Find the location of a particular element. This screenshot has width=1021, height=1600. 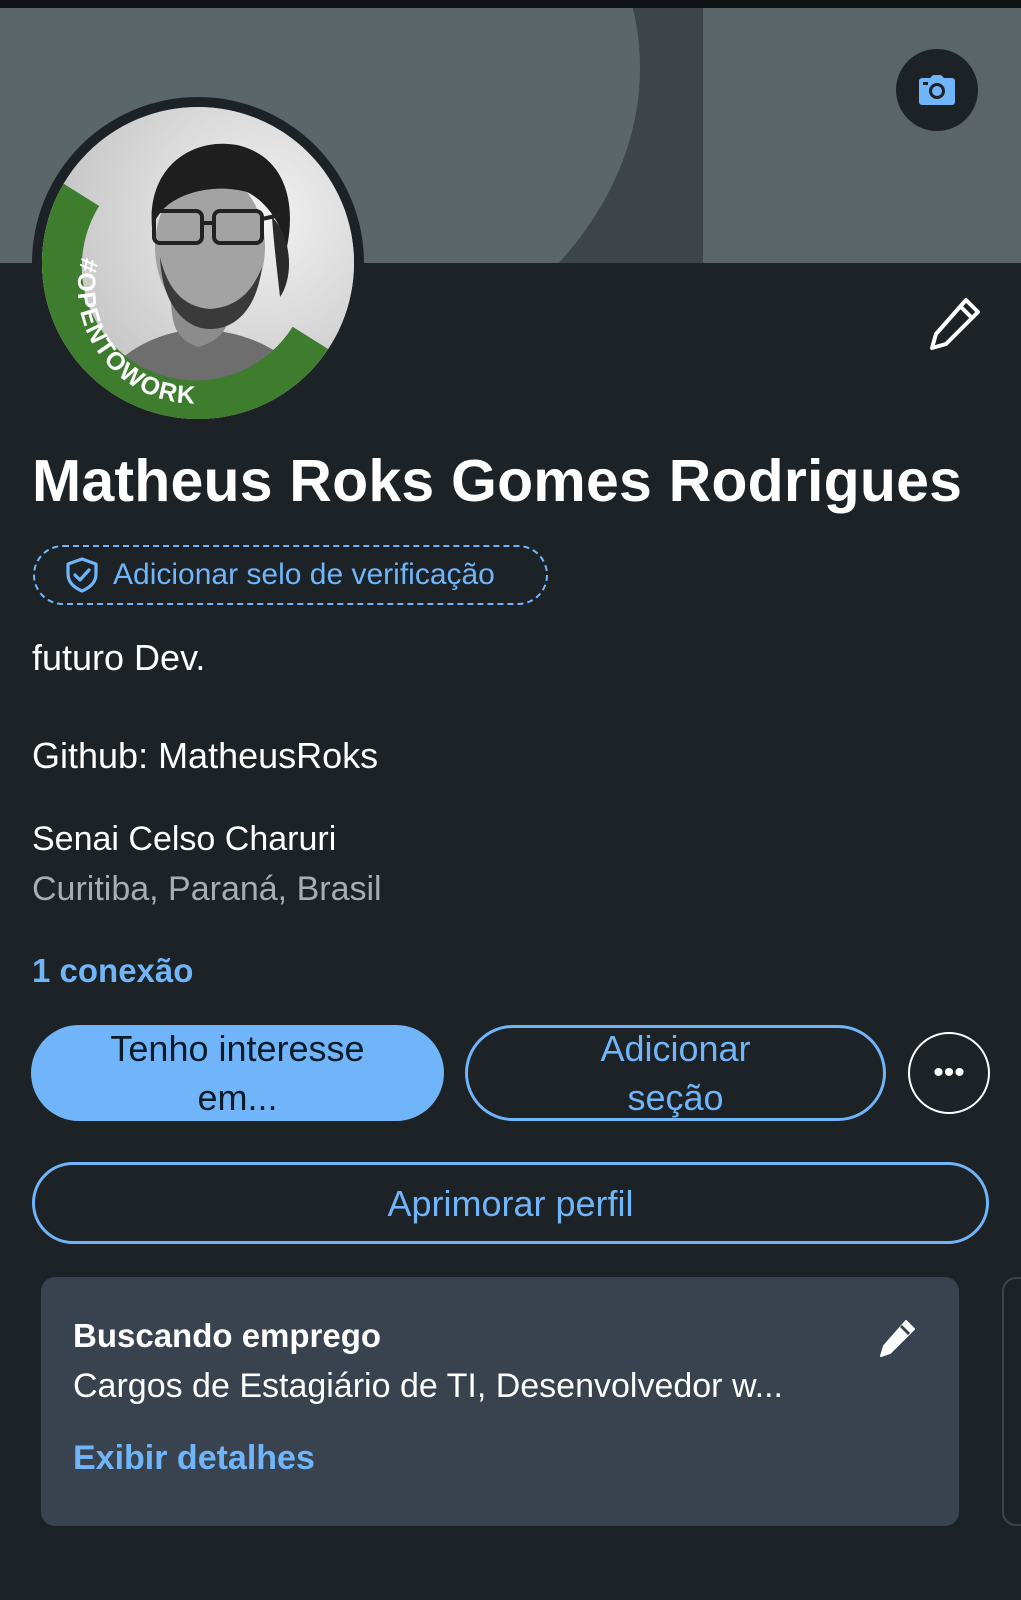

profile-photo-portrait: #OPENTOWORK is located at coordinates (198, 263).